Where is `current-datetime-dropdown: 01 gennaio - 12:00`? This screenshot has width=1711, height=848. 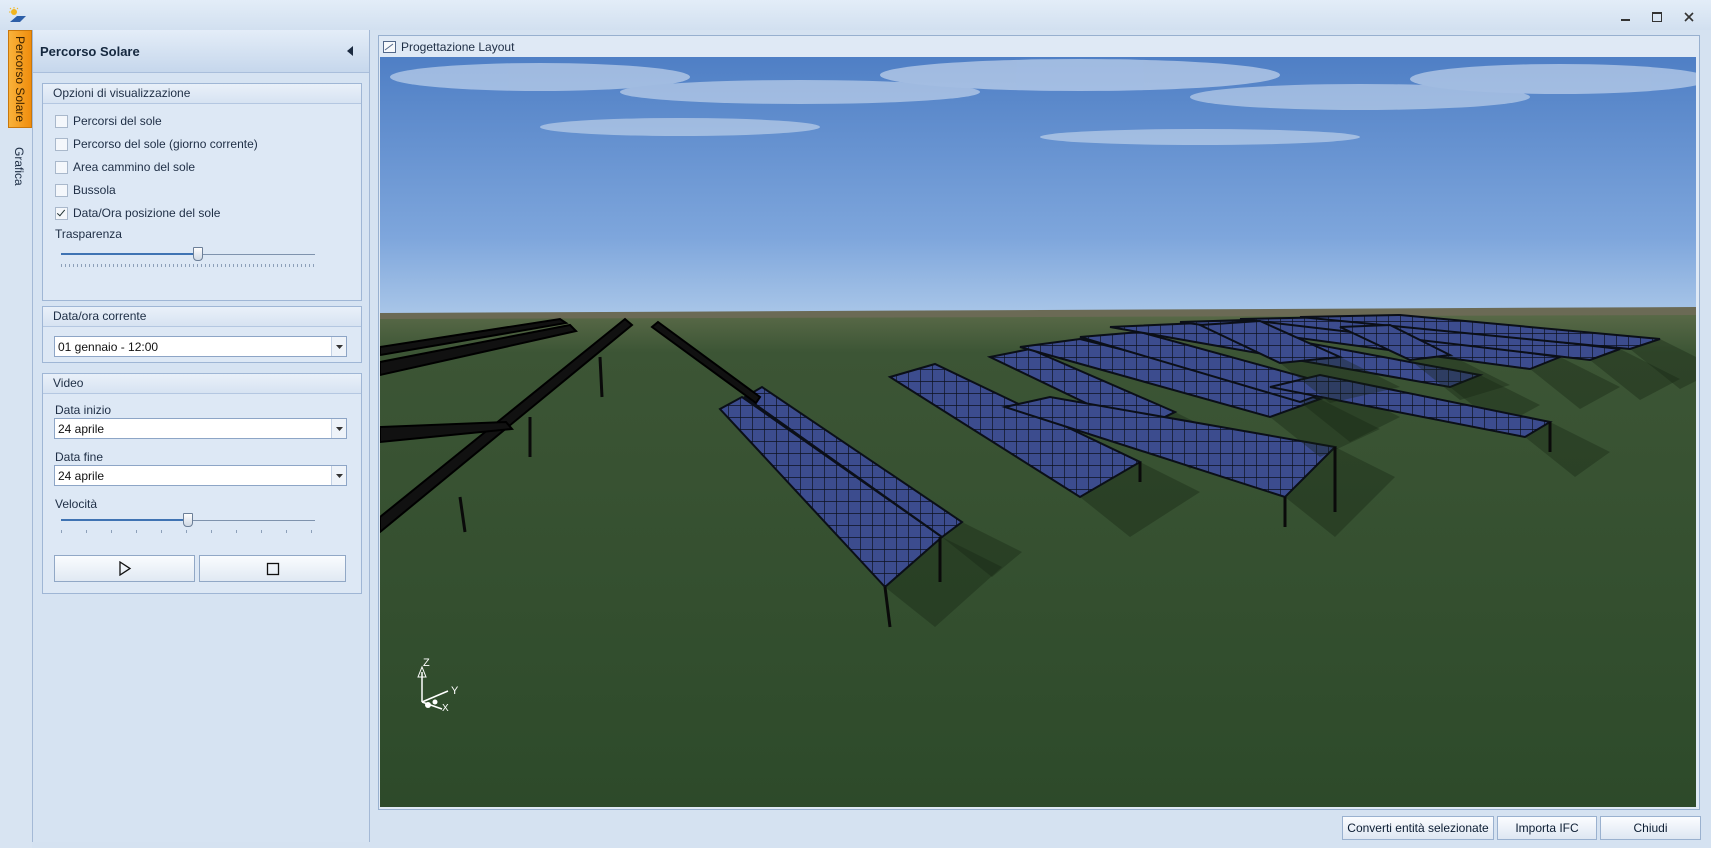
current-datetime-dropdown: 01 gennaio - 12:00 is located at coordinates (200, 346).